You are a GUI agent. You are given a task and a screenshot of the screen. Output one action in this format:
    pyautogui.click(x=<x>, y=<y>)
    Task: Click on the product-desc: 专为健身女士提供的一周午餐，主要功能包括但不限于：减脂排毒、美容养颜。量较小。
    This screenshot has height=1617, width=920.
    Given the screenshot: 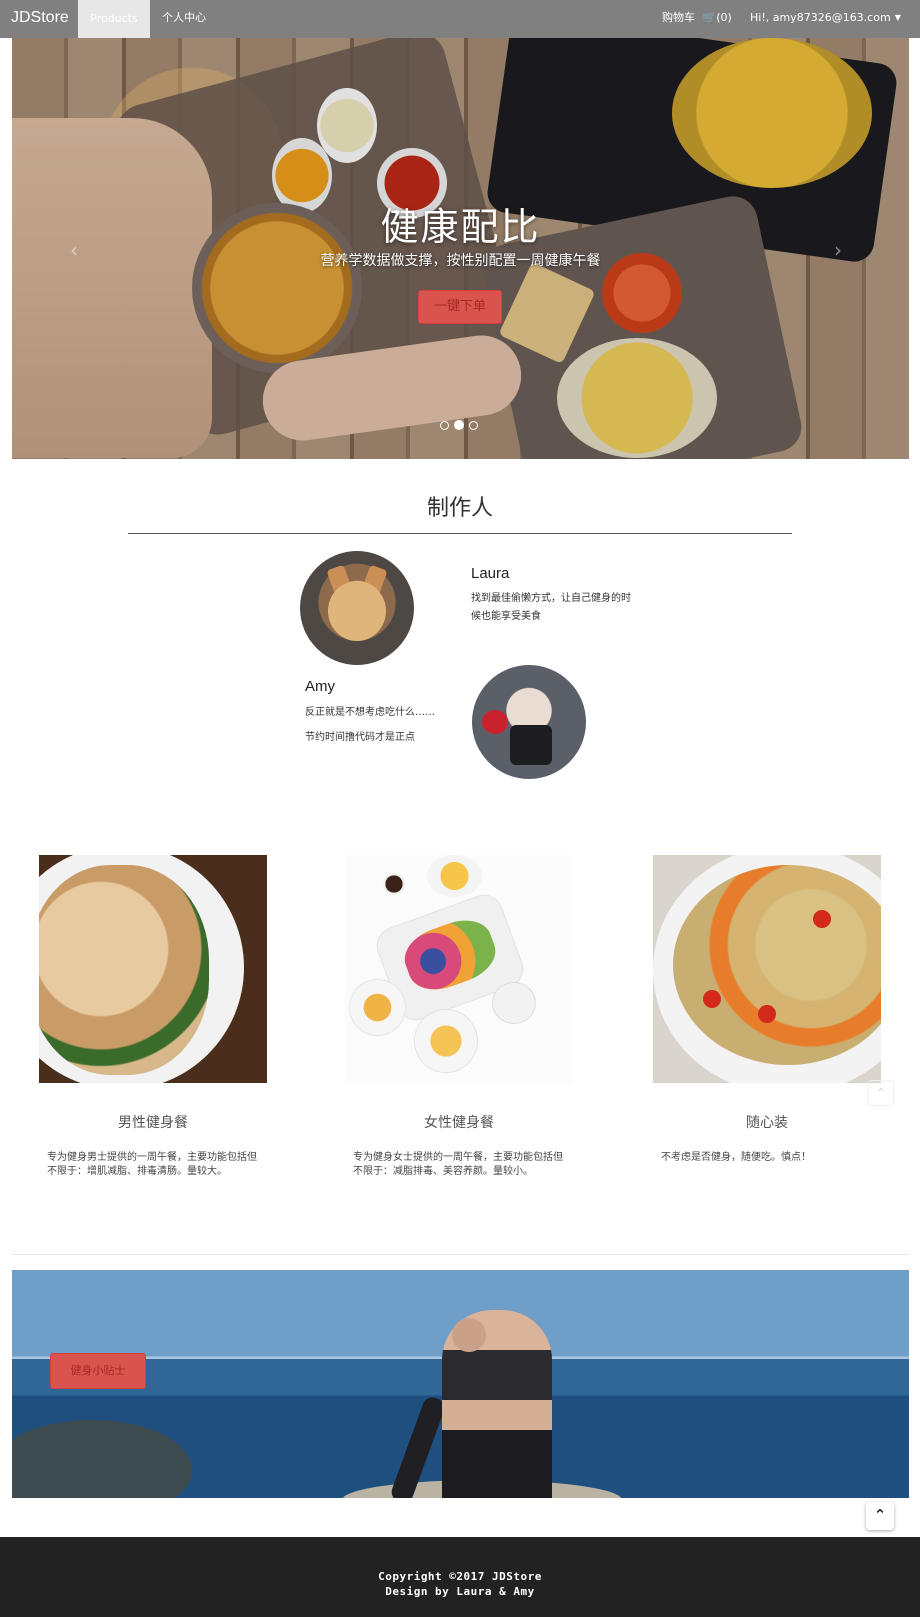 What is the action you would take?
    pyautogui.click(x=458, y=1164)
    